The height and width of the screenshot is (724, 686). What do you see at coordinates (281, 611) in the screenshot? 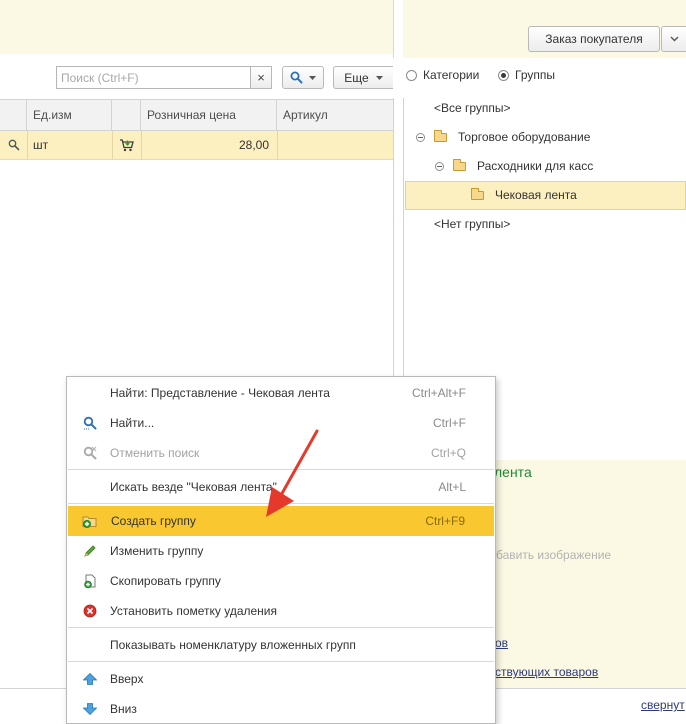
I see `menu-item-mark-deletion: Установить пометку удаления` at bounding box center [281, 611].